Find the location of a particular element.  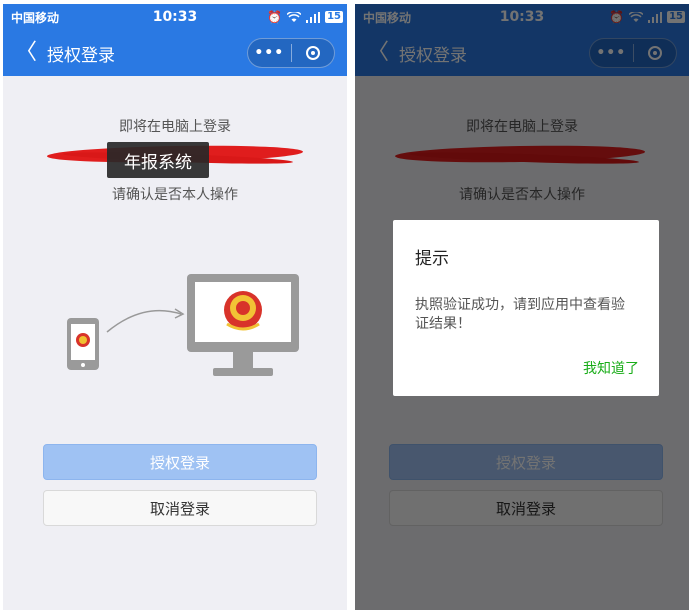

signal-icon is located at coordinates (313, 17).